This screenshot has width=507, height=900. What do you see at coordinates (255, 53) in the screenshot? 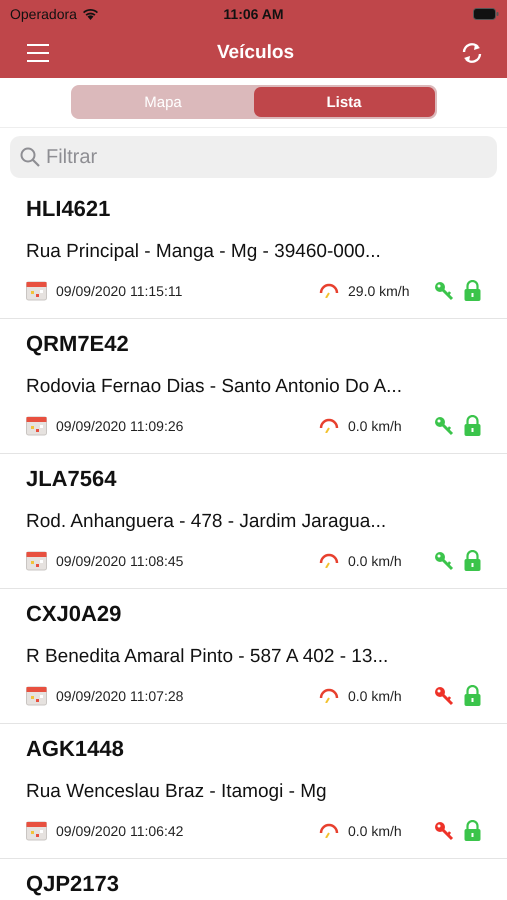
I see `screen-title: Veículos` at bounding box center [255, 53].